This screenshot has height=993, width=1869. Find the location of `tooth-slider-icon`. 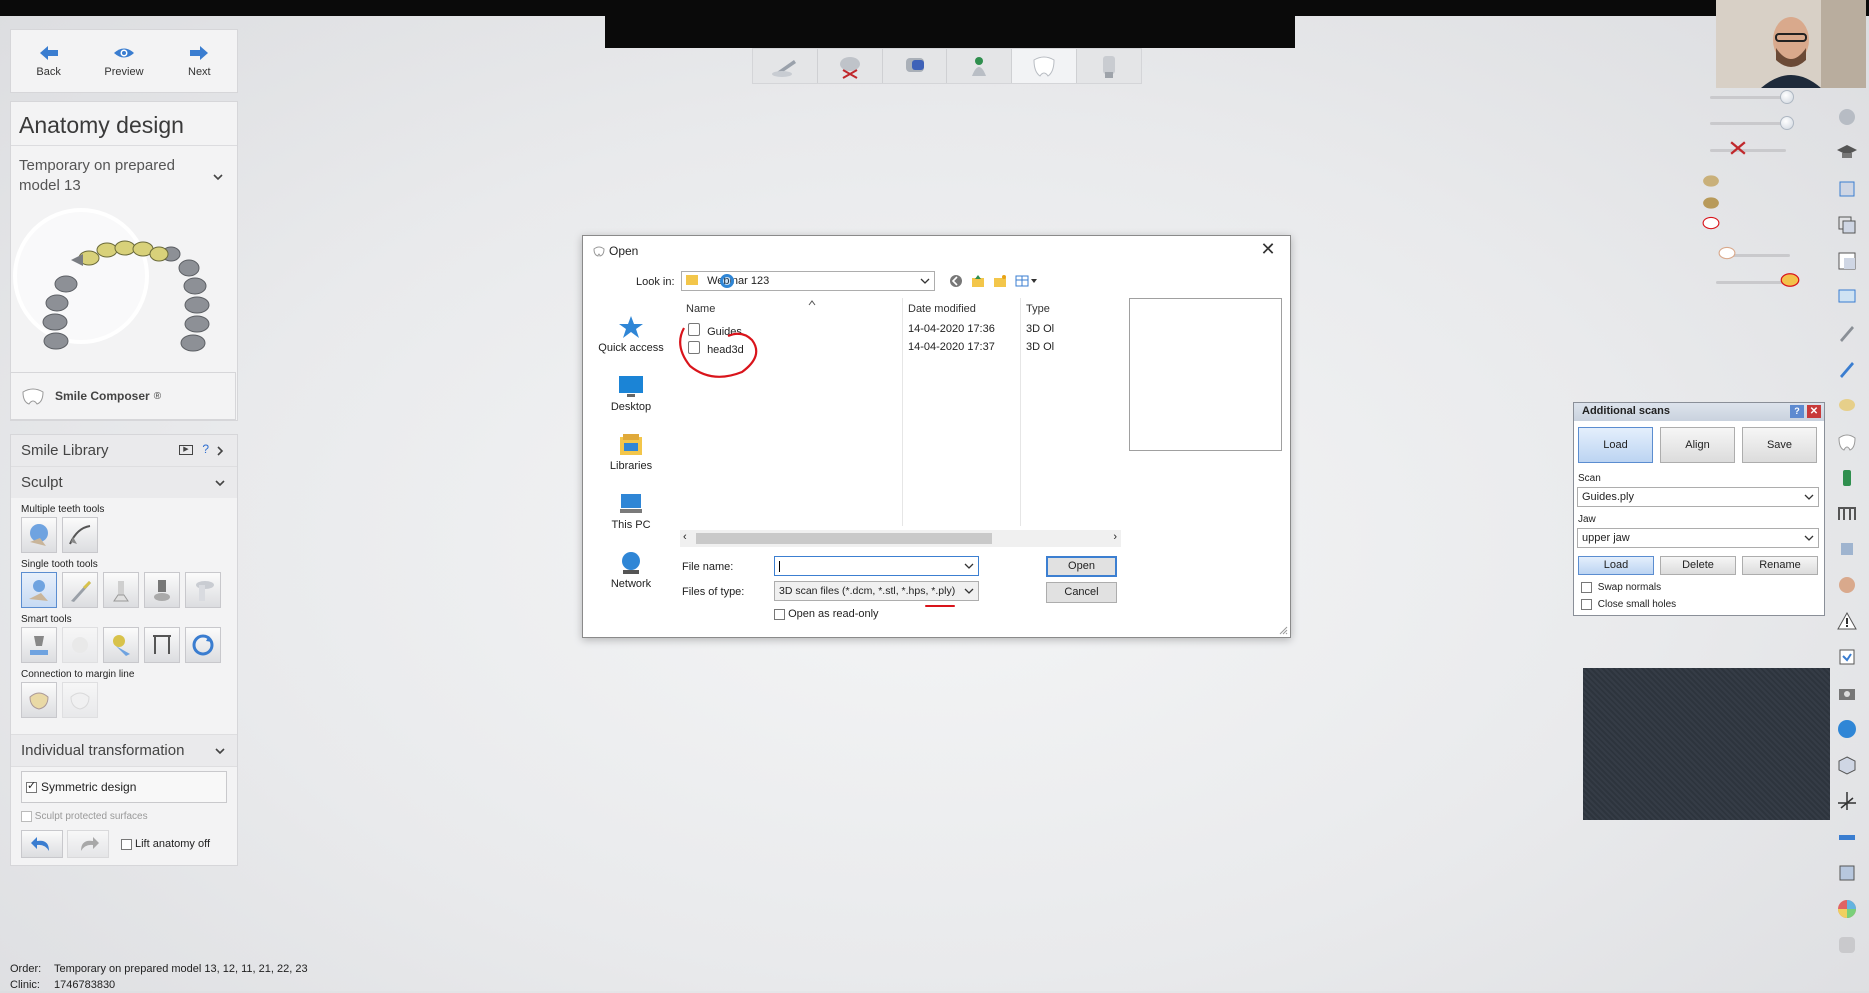

tooth-slider-icon is located at coordinates (1727, 253).